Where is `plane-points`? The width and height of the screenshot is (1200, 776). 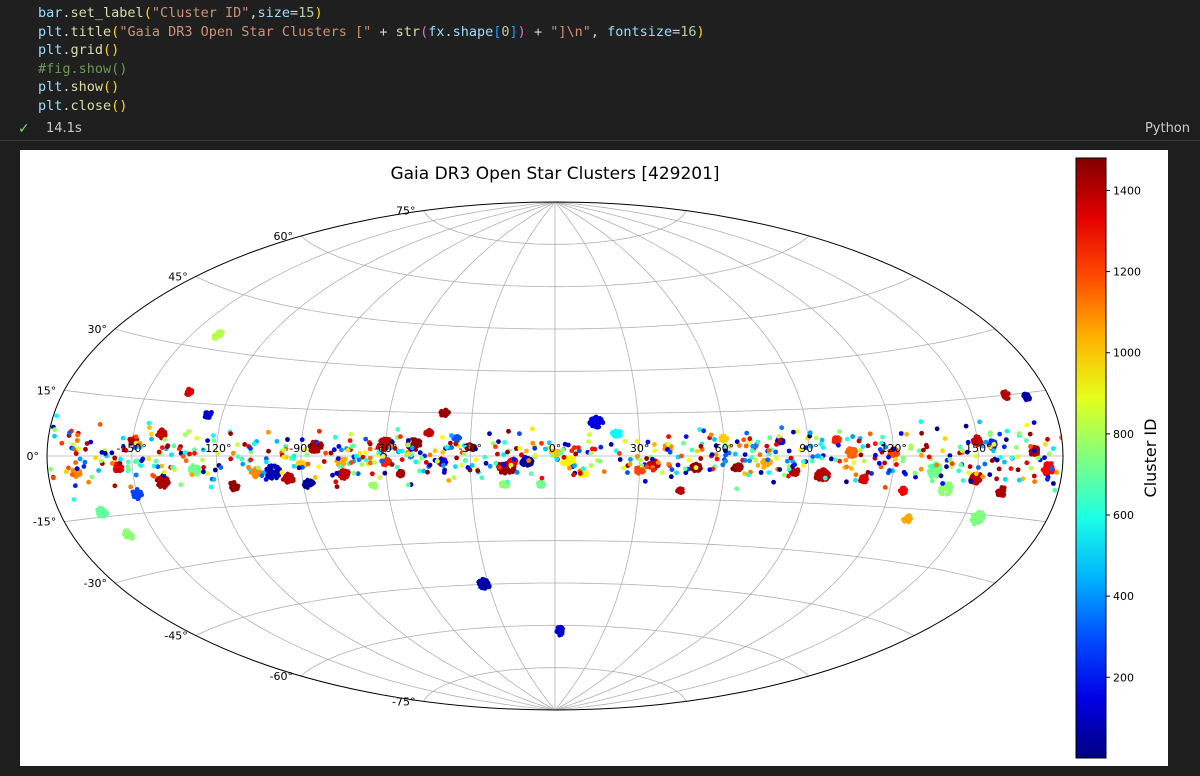 plane-points is located at coordinates (555, 457).